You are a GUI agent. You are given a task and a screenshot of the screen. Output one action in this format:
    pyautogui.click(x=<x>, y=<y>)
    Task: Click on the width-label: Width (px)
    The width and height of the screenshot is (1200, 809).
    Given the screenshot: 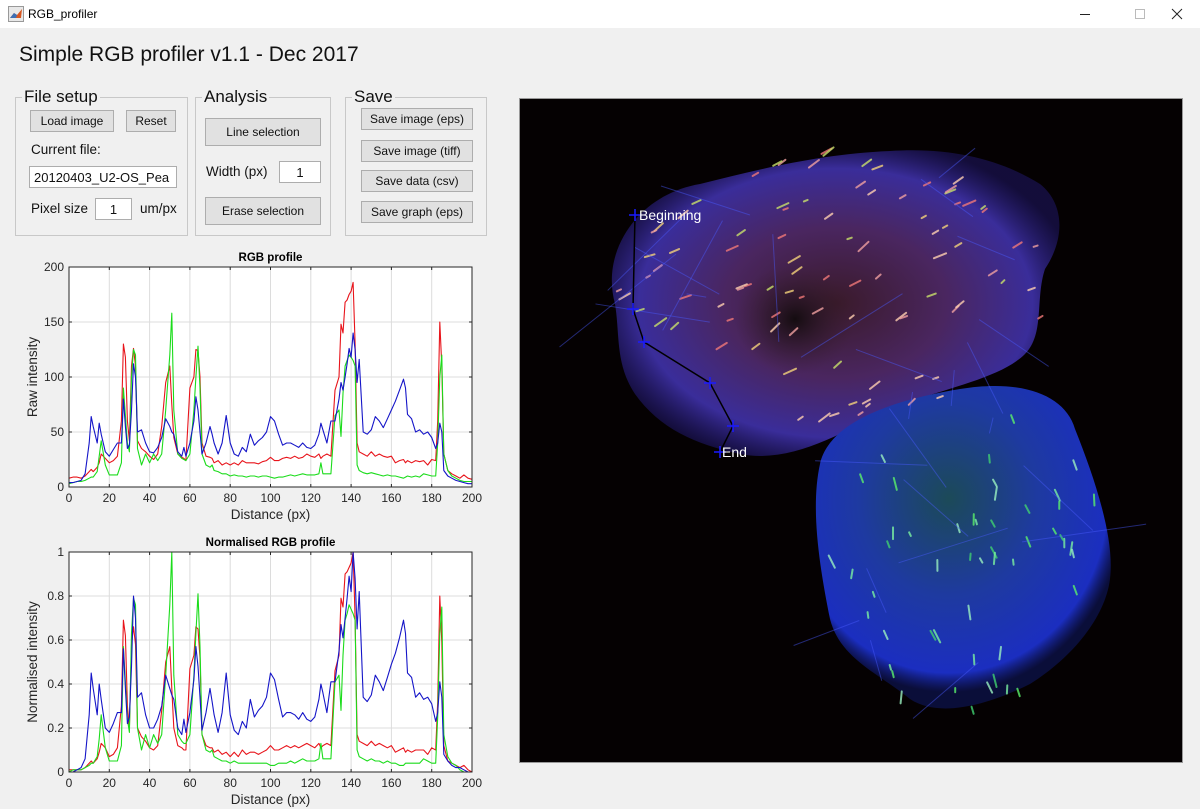 What is the action you would take?
    pyautogui.click(x=237, y=171)
    